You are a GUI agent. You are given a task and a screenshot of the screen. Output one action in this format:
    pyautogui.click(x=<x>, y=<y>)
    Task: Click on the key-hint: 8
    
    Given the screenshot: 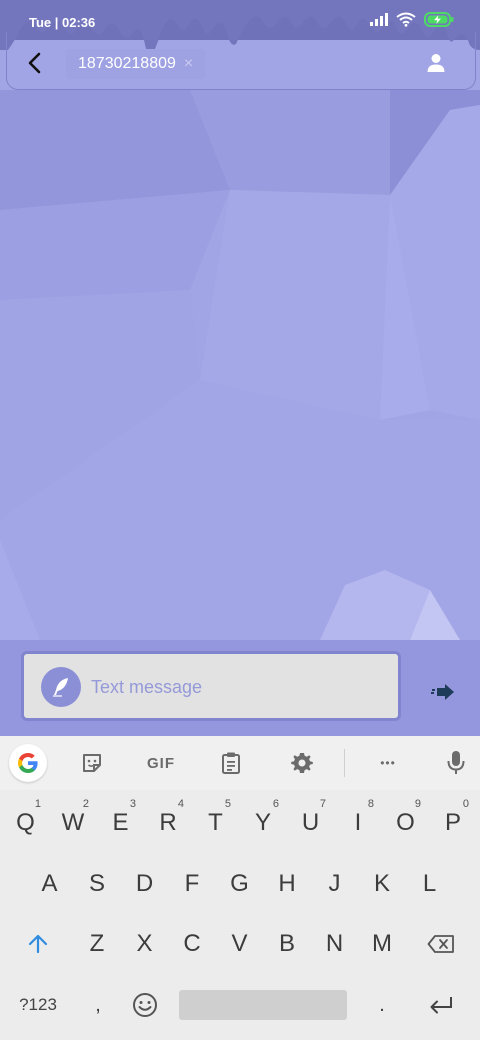 What is the action you would take?
    pyautogui.click(x=370, y=804)
    